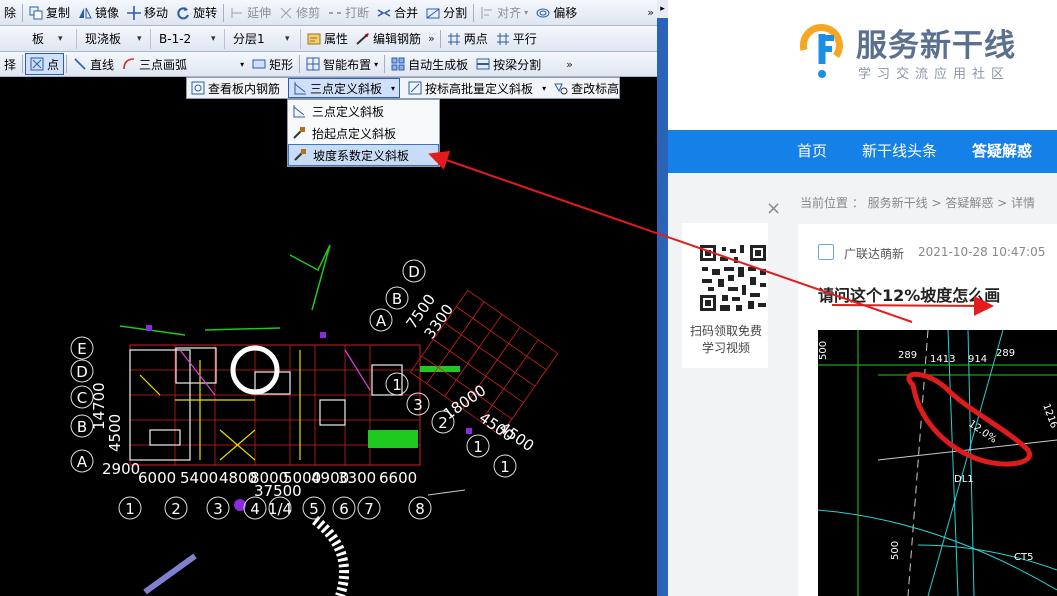 The width and height of the screenshot is (1057, 596). I want to click on trim-label: 修剪, so click(308, 13).